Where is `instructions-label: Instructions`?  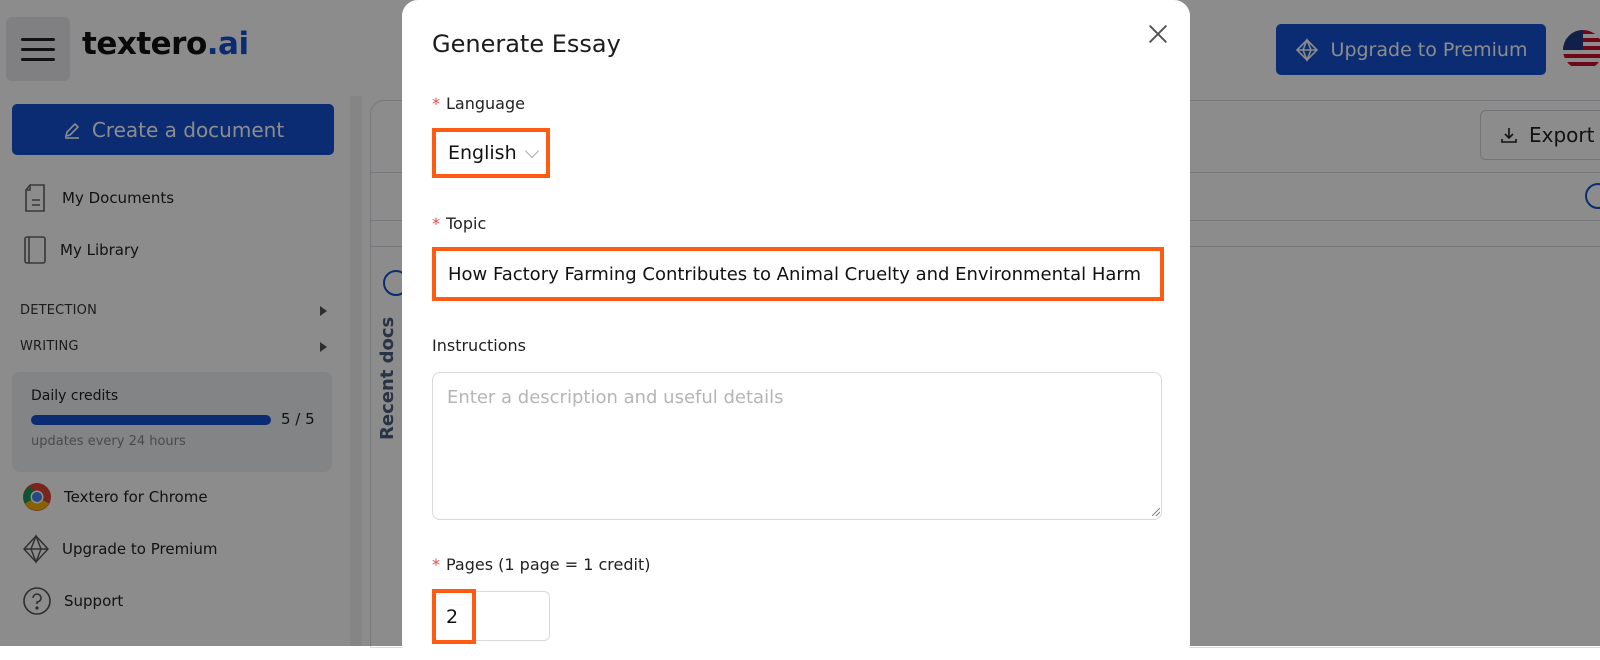
instructions-label: Instructions is located at coordinates (479, 345).